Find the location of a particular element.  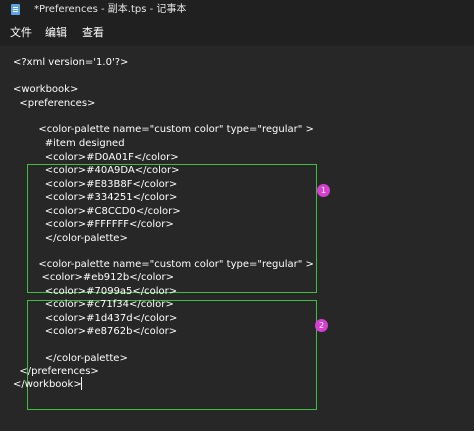

code-line: <color>#c71f34</color> is located at coordinates (103, 304).